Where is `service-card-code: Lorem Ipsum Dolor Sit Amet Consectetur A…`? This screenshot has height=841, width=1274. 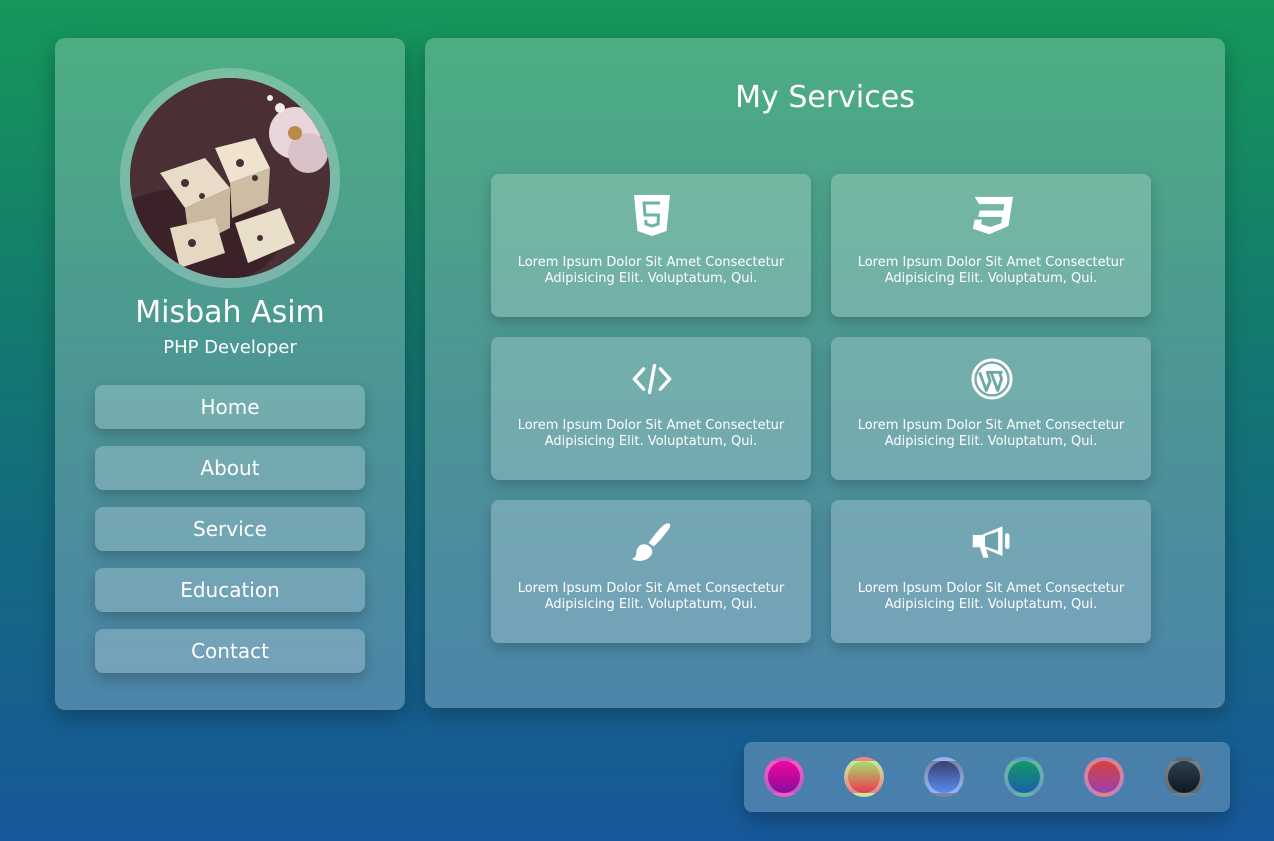 service-card-code: Lorem Ipsum Dolor Sit Amet Consectetur A… is located at coordinates (651, 408).